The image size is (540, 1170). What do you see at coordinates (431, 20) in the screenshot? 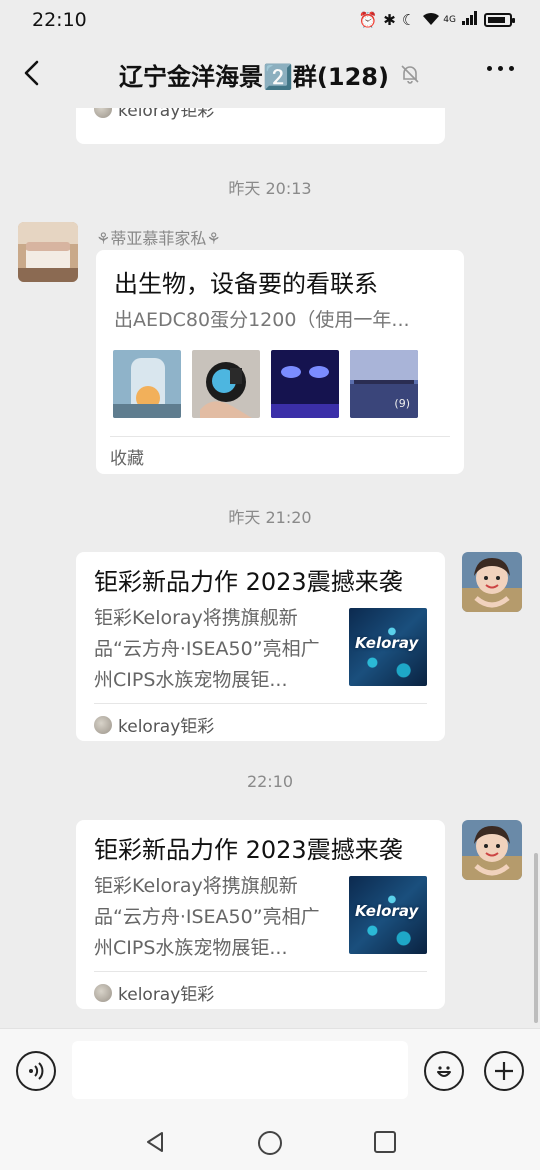
I see `wifi-icon` at bounding box center [431, 20].